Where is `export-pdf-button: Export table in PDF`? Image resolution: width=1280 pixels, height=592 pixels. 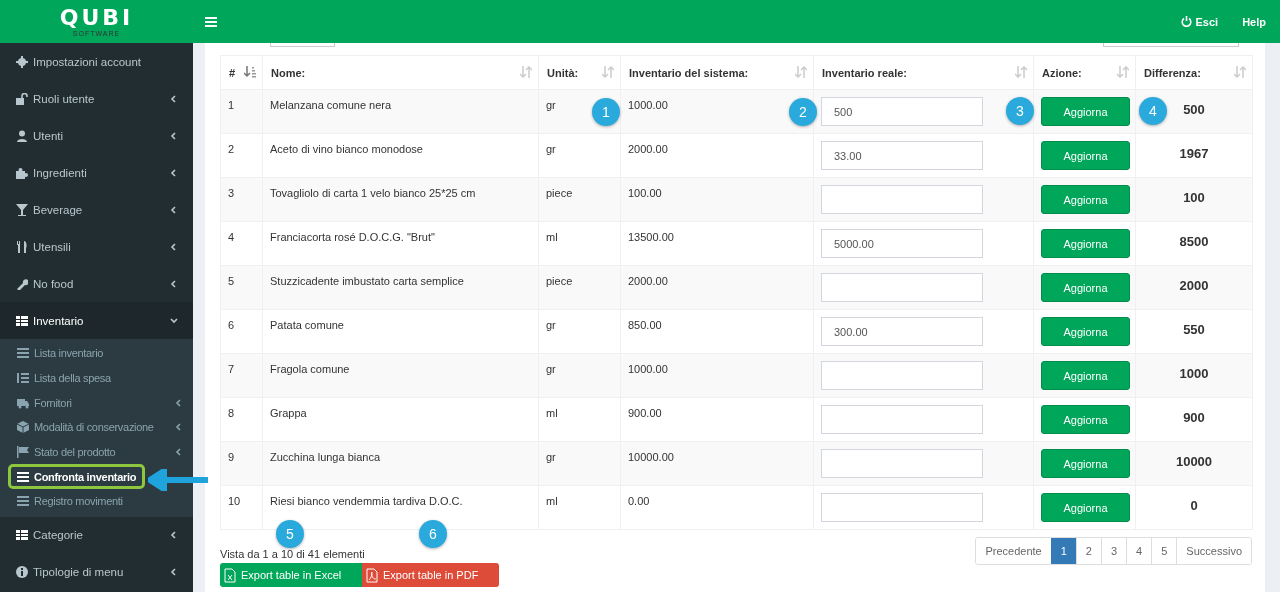 export-pdf-button: Export table in PDF is located at coordinates (430, 575).